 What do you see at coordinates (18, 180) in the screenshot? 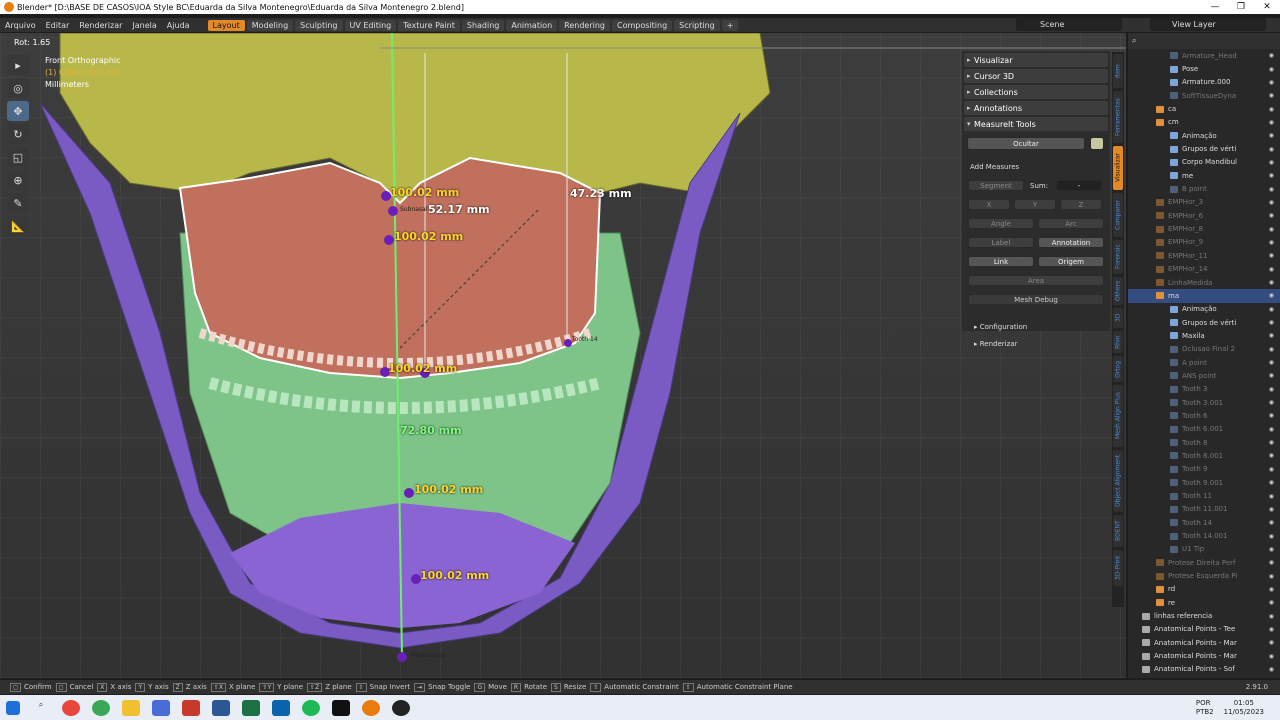
I see `transform-icon: ⊕` at bounding box center [18, 180].